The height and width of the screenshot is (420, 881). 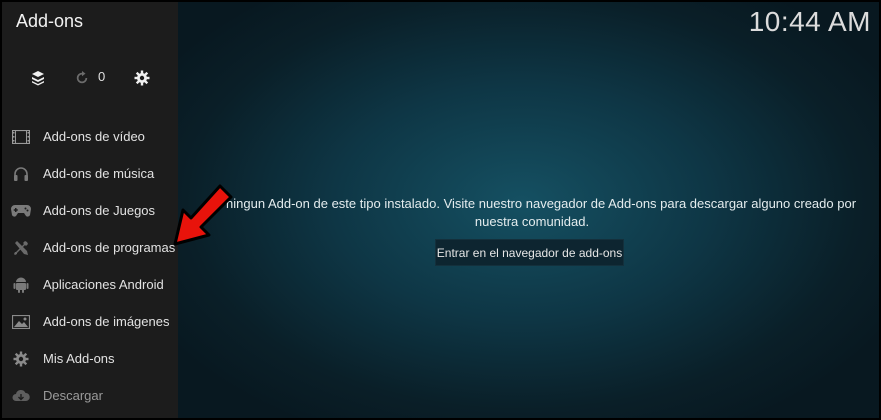 What do you see at coordinates (21, 248) in the screenshot?
I see `tools-icon` at bounding box center [21, 248].